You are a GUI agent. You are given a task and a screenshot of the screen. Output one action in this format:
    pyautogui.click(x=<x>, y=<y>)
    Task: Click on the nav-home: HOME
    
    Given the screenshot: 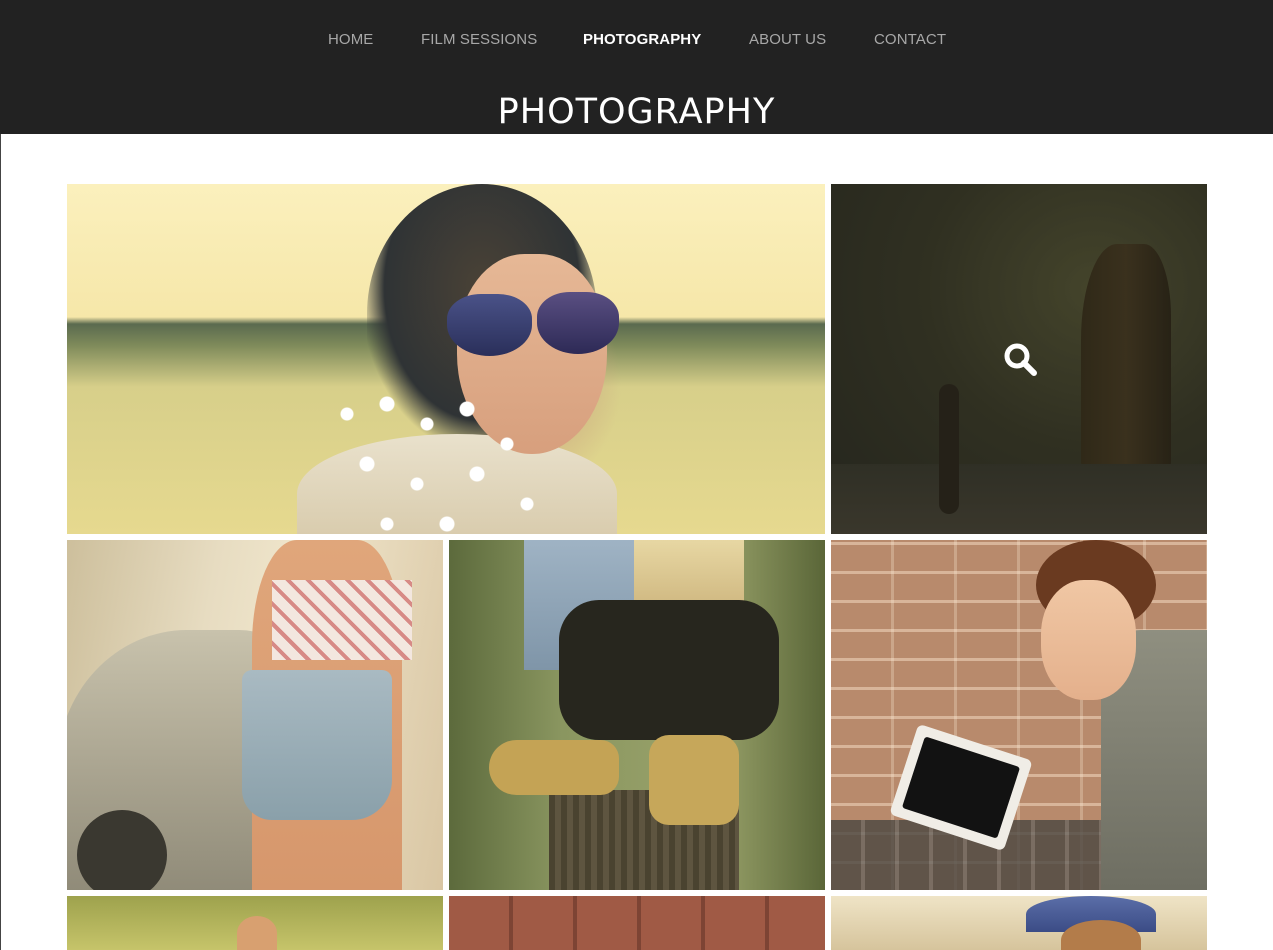 What is the action you would take?
    pyautogui.click(x=350, y=39)
    